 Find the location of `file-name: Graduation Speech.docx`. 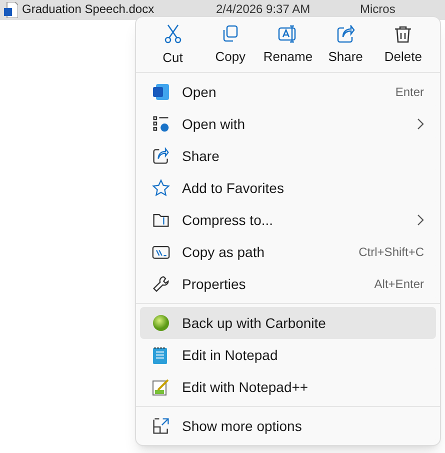

file-name: Graduation Speech.docx is located at coordinates (89, 9).